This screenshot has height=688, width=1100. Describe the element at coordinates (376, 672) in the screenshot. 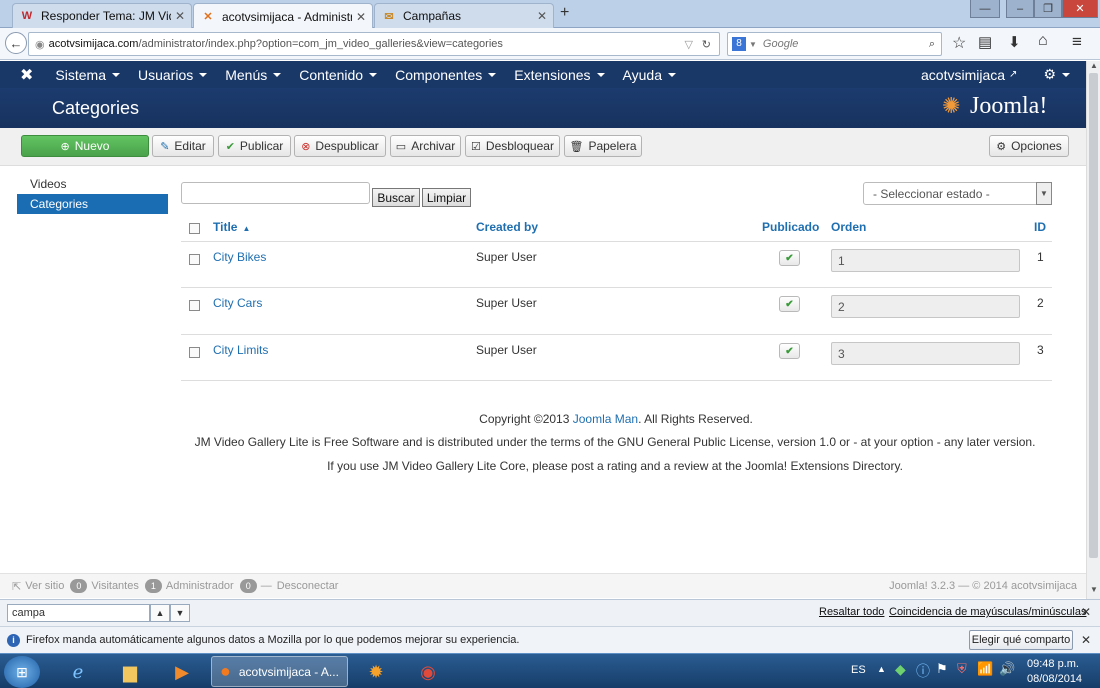

I see `app-icon: ✹` at that location.